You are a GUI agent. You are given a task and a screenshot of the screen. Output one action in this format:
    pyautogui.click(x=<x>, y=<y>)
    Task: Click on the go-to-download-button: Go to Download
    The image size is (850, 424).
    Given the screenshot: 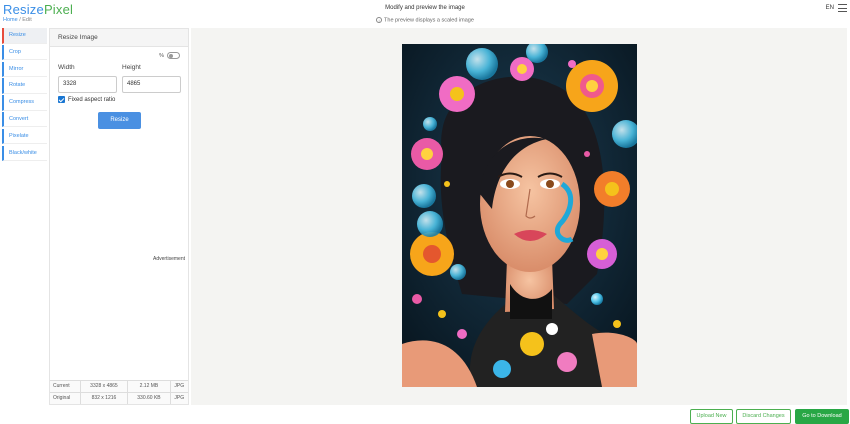 What is the action you would take?
    pyautogui.click(x=822, y=416)
    